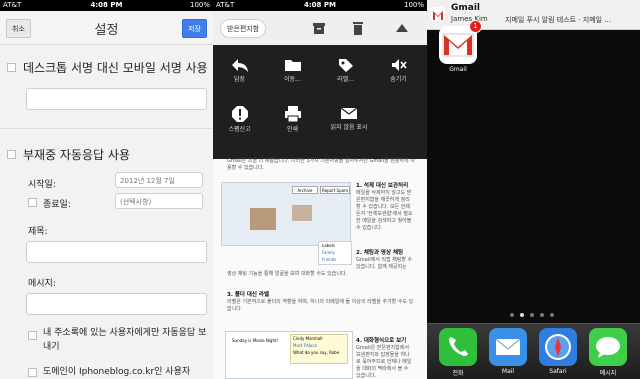 The width and height of the screenshot is (640, 379). Describe the element at coordinates (305, 190) in the screenshot. I see `shot-archive-button: Archive` at that location.